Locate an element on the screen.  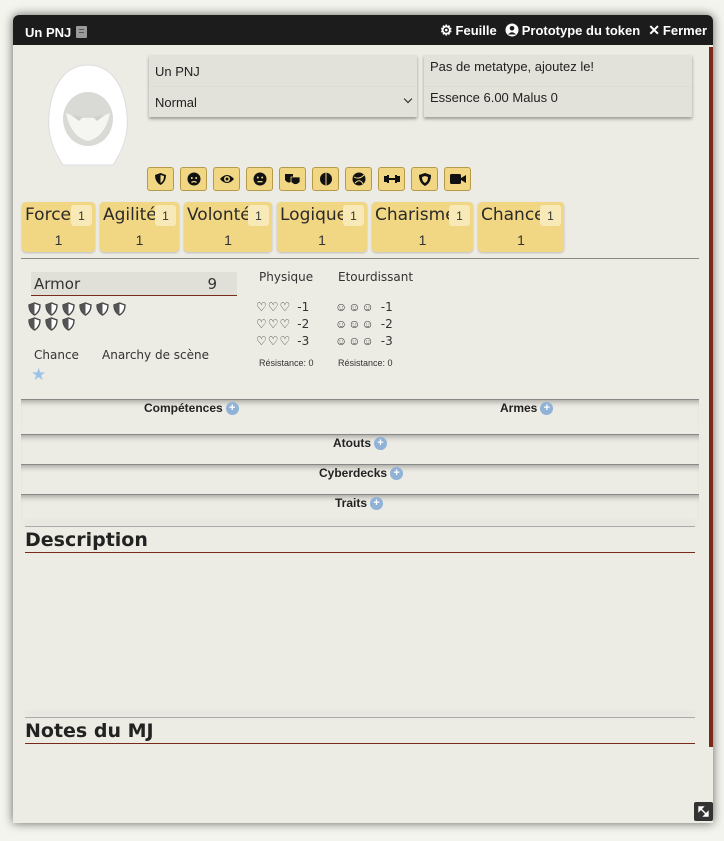
section-skills-weapons is located at coordinates (360, 414).